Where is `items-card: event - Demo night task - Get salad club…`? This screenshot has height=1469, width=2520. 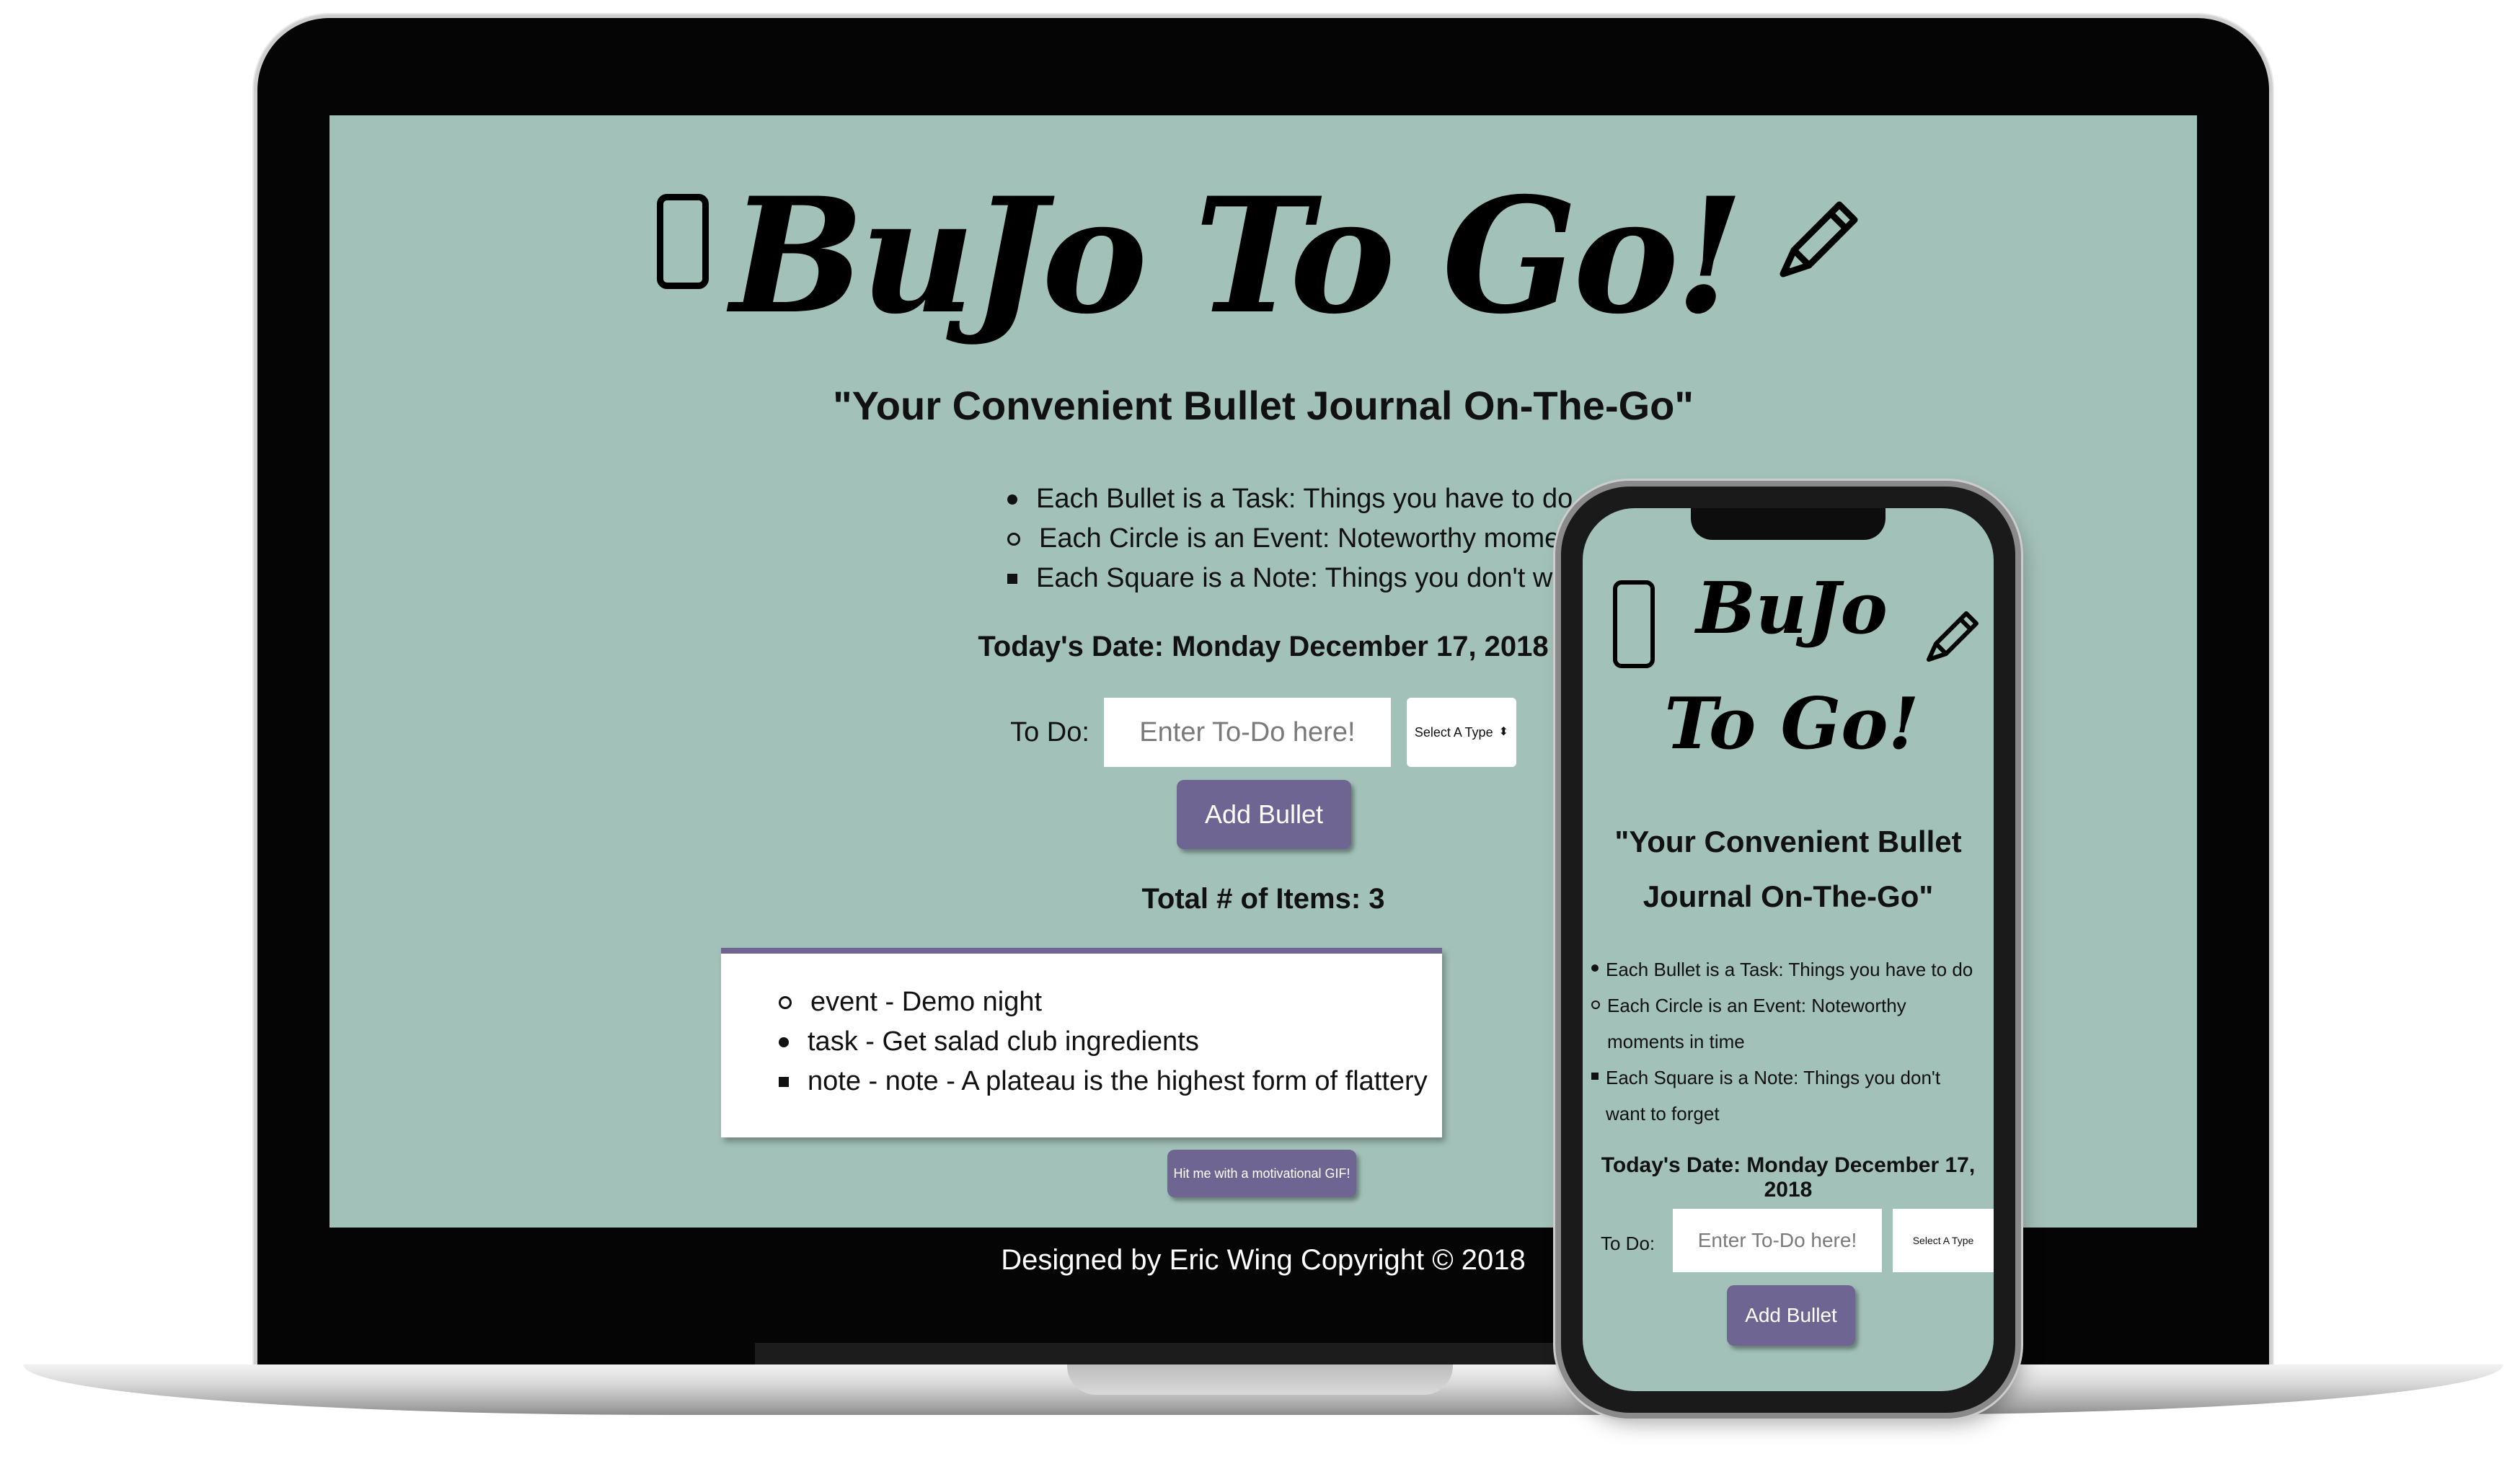 items-card: event - Demo night task - Get salad club… is located at coordinates (1081, 1042).